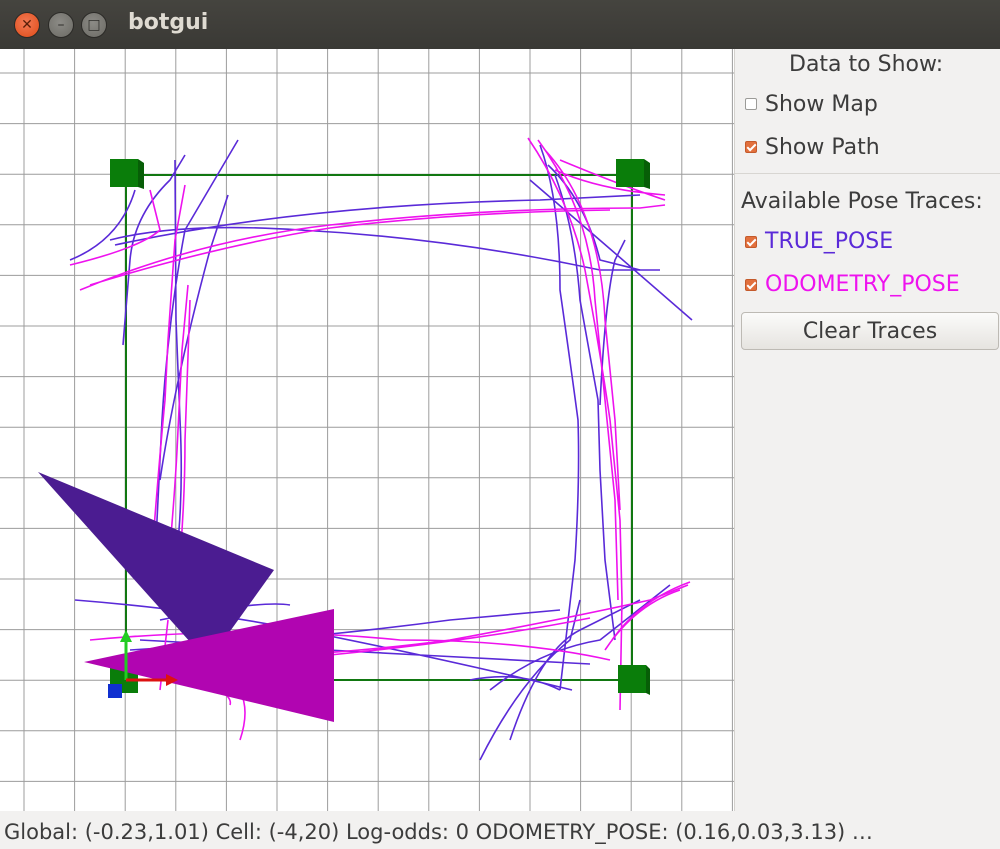  What do you see at coordinates (634, 680) in the screenshot?
I see `waypoint-bottom-right` at bounding box center [634, 680].